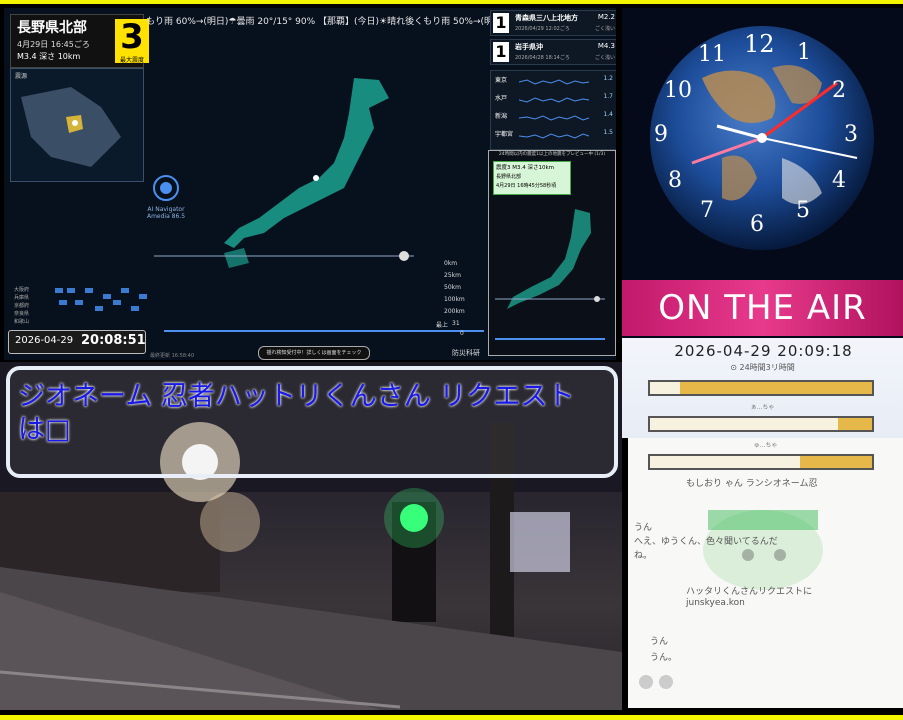 This screenshot has width=903, height=720. Describe the element at coordinates (529, 47) in the screenshot. I see `report-place: 岩手県沖` at that location.